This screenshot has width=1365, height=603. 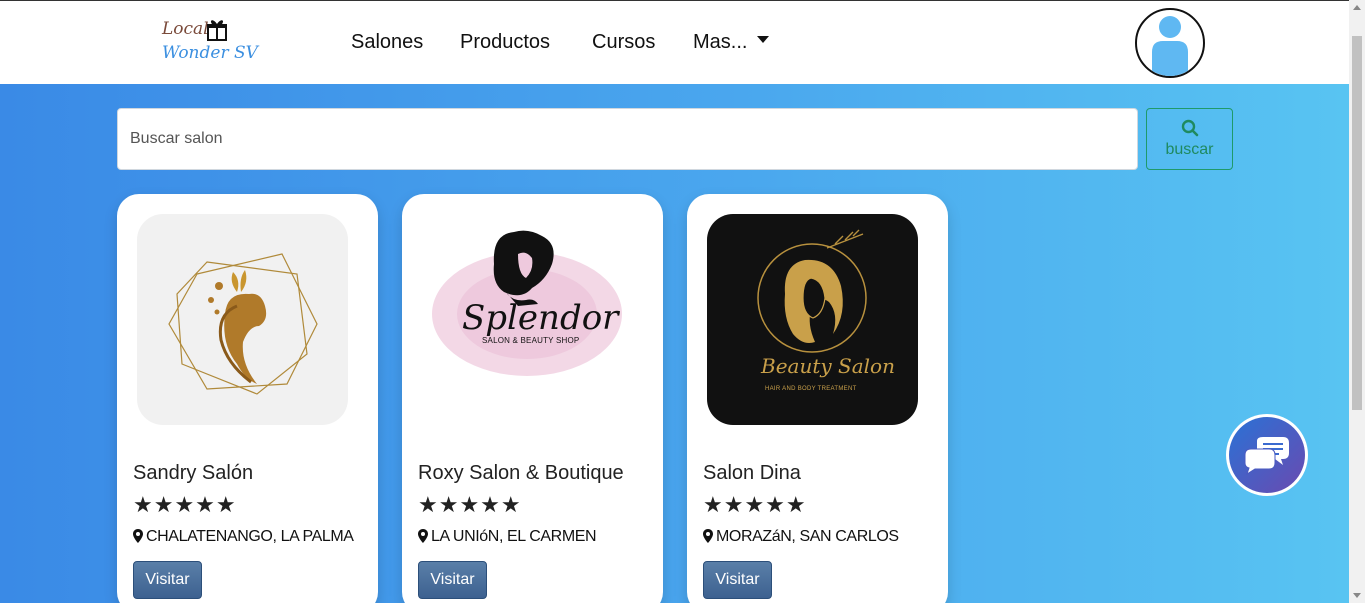 What do you see at coordinates (763, 40) in the screenshot?
I see `chevron-down-icon` at bounding box center [763, 40].